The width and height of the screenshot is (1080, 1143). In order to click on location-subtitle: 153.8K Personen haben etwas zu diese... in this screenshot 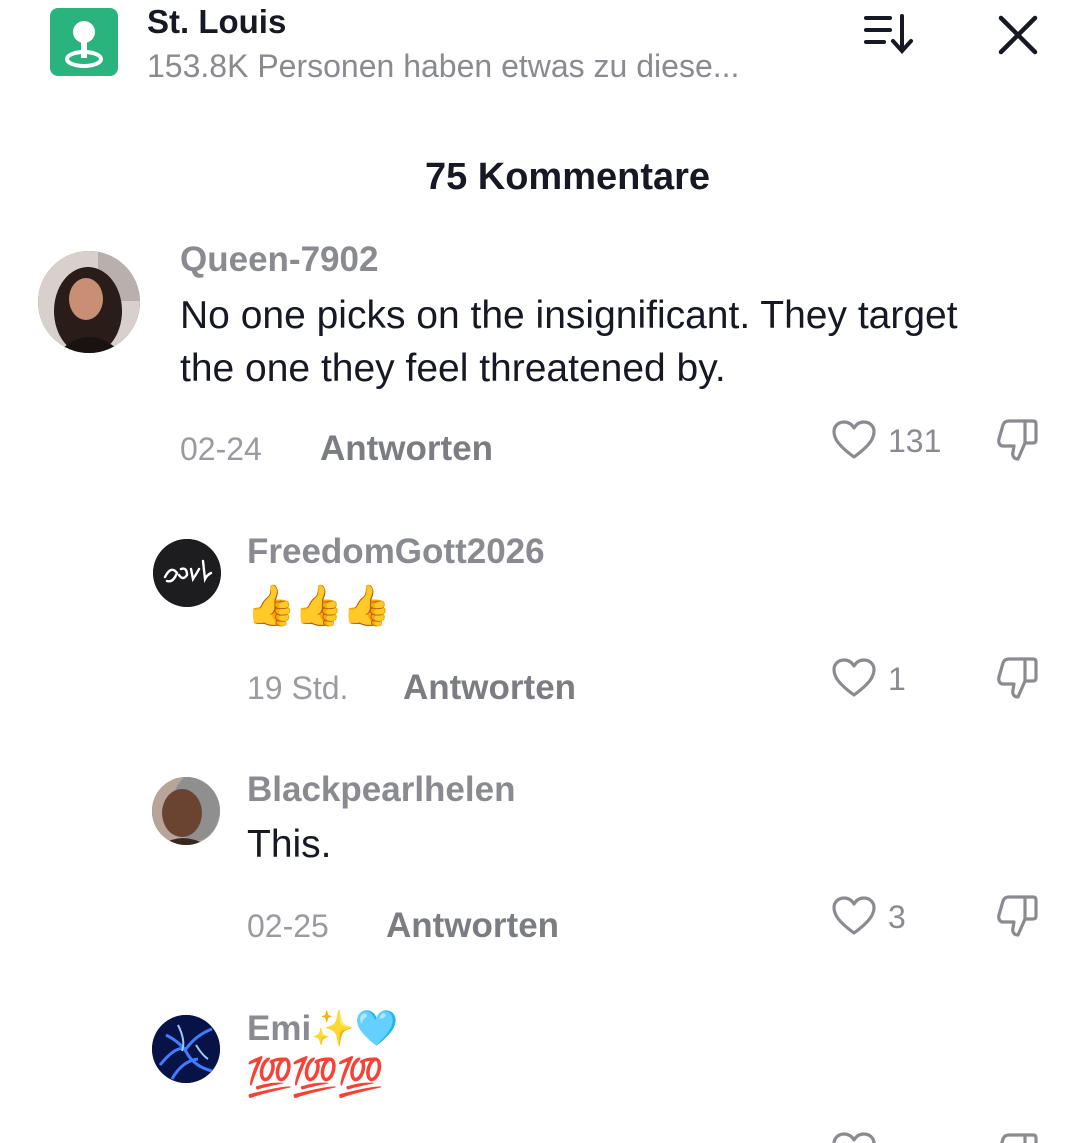, I will do `click(443, 66)`.